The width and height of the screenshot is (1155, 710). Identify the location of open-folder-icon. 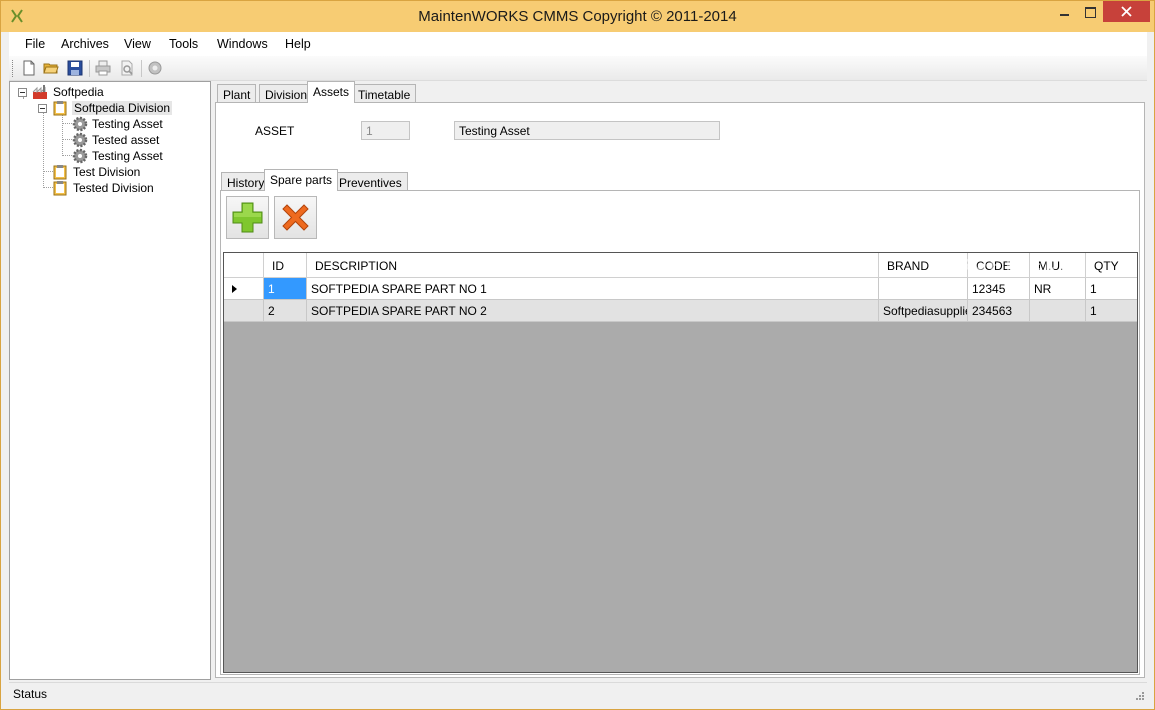
(51, 68).